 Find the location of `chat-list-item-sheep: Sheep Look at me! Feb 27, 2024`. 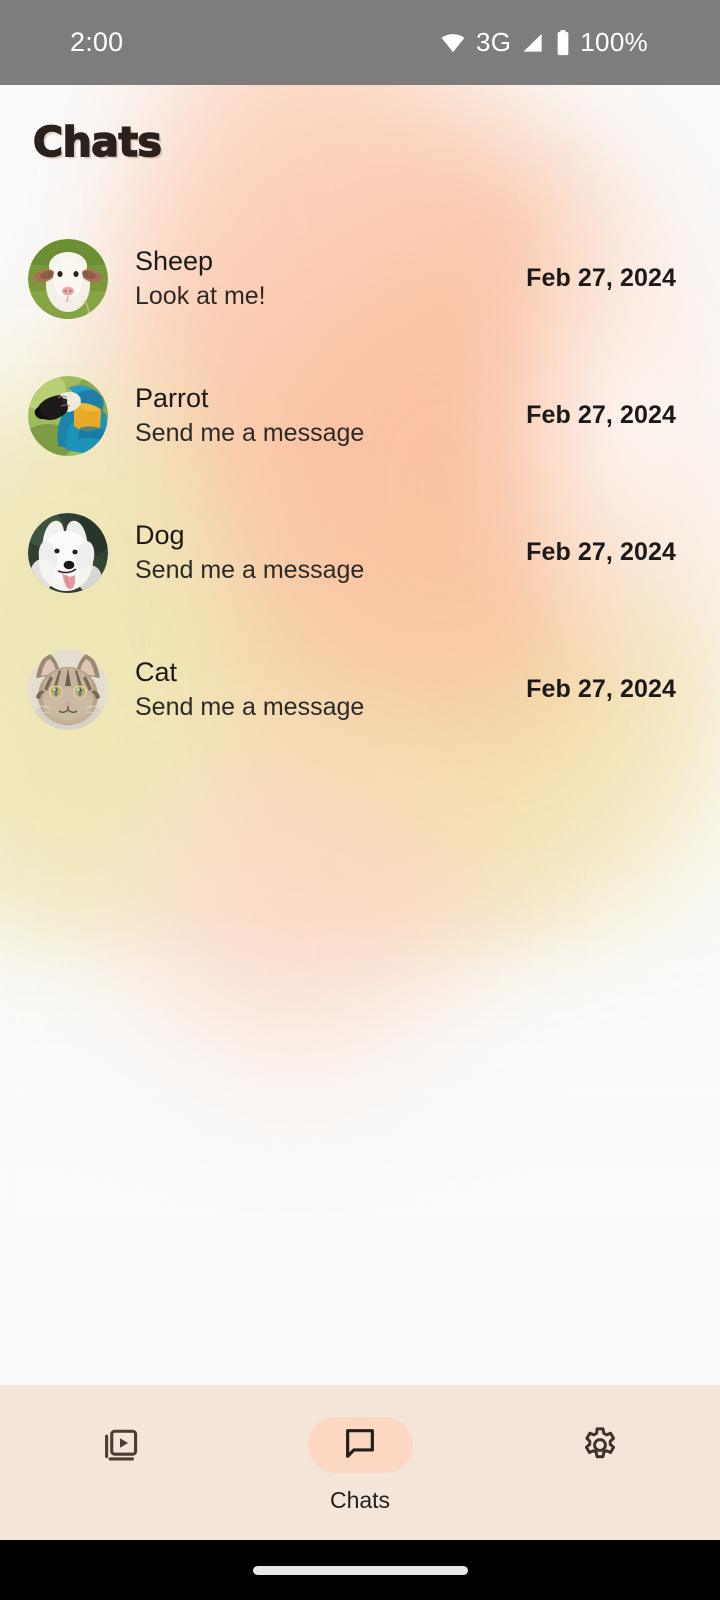

chat-list-item-sheep: Sheep Look at me! Feb 27, 2024 is located at coordinates (360, 278).